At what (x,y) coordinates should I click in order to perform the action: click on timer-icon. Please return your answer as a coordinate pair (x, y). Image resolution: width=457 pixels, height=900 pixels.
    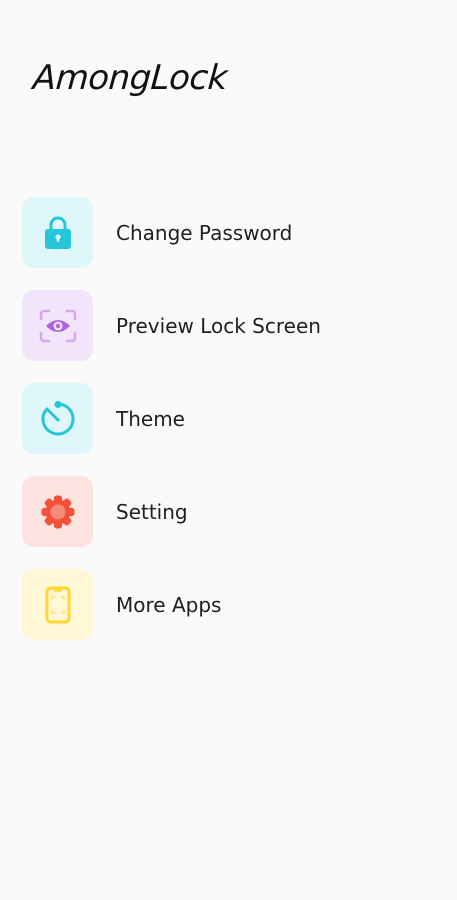
    Looking at the image, I should click on (58, 418).